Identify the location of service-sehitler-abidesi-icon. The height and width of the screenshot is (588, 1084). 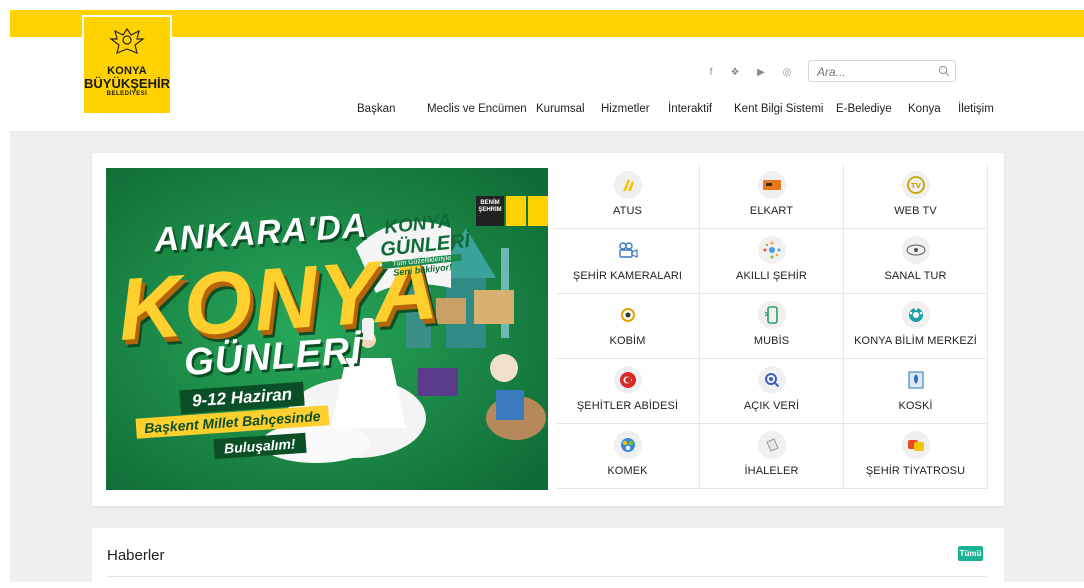
(627, 380).